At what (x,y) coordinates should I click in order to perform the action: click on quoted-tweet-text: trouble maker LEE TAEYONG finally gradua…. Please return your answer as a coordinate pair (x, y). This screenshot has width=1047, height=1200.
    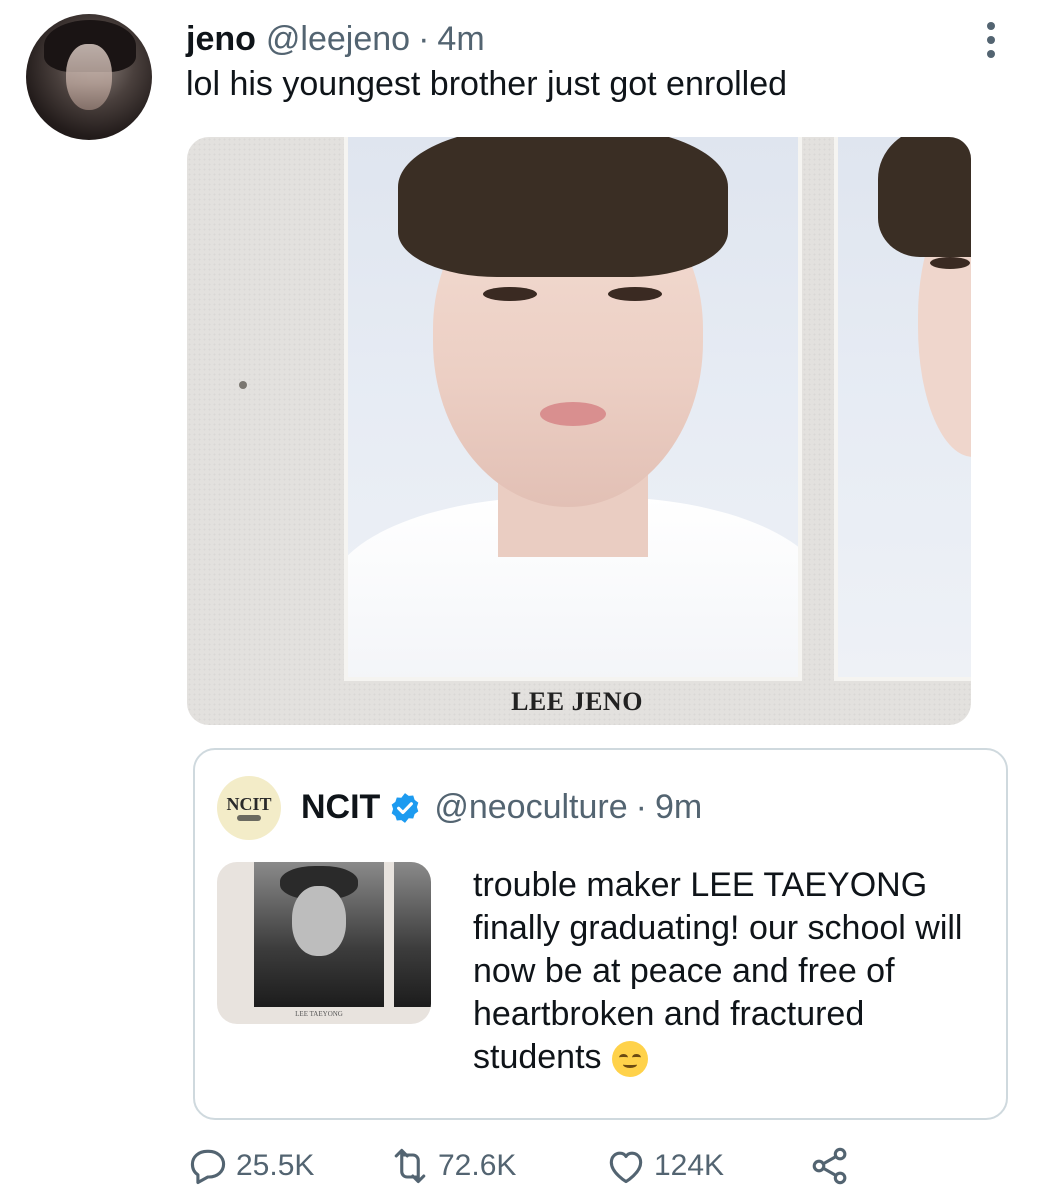
    Looking at the image, I should click on (733, 971).